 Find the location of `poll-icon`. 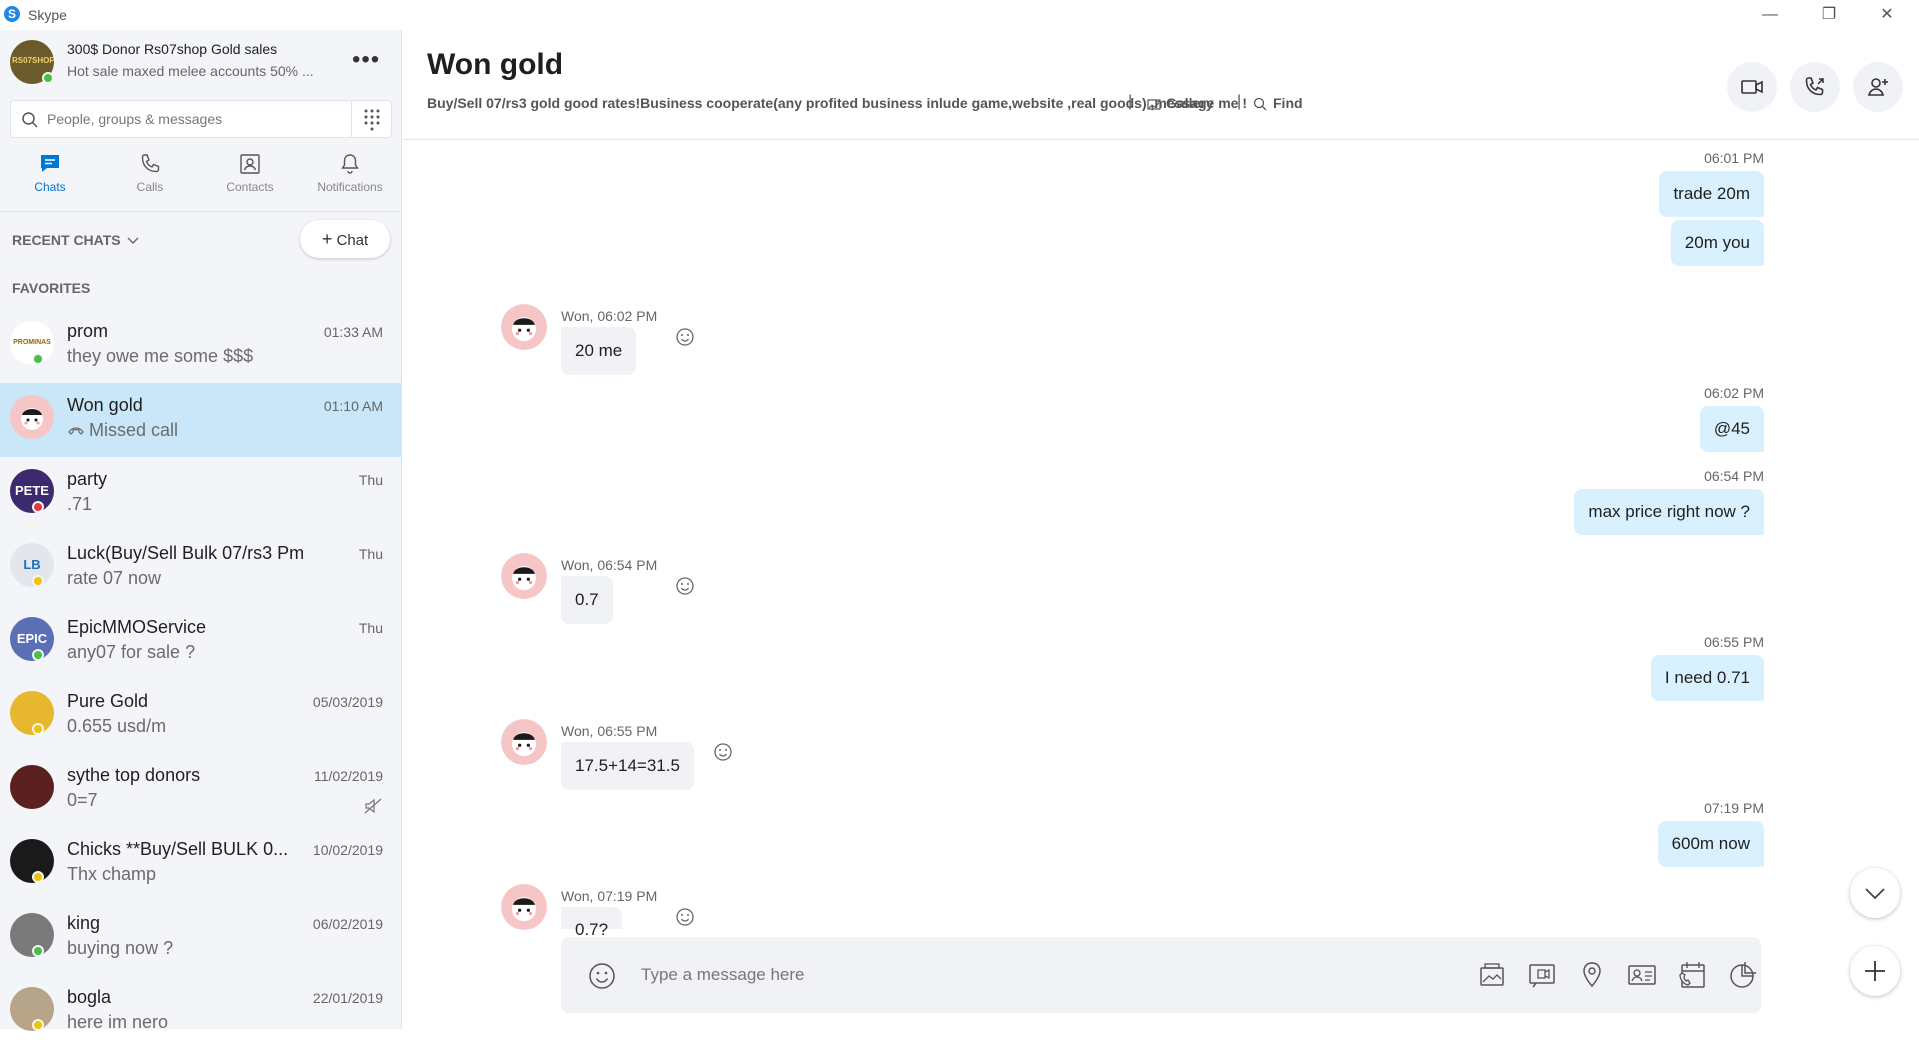

poll-icon is located at coordinates (1742, 975).